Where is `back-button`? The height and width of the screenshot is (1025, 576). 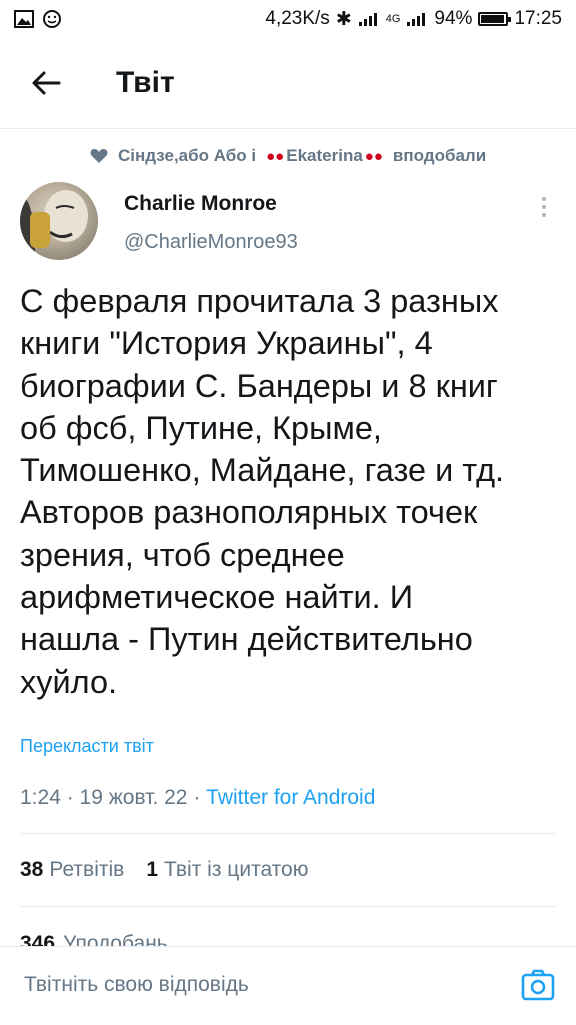 back-button is located at coordinates (46, 83).